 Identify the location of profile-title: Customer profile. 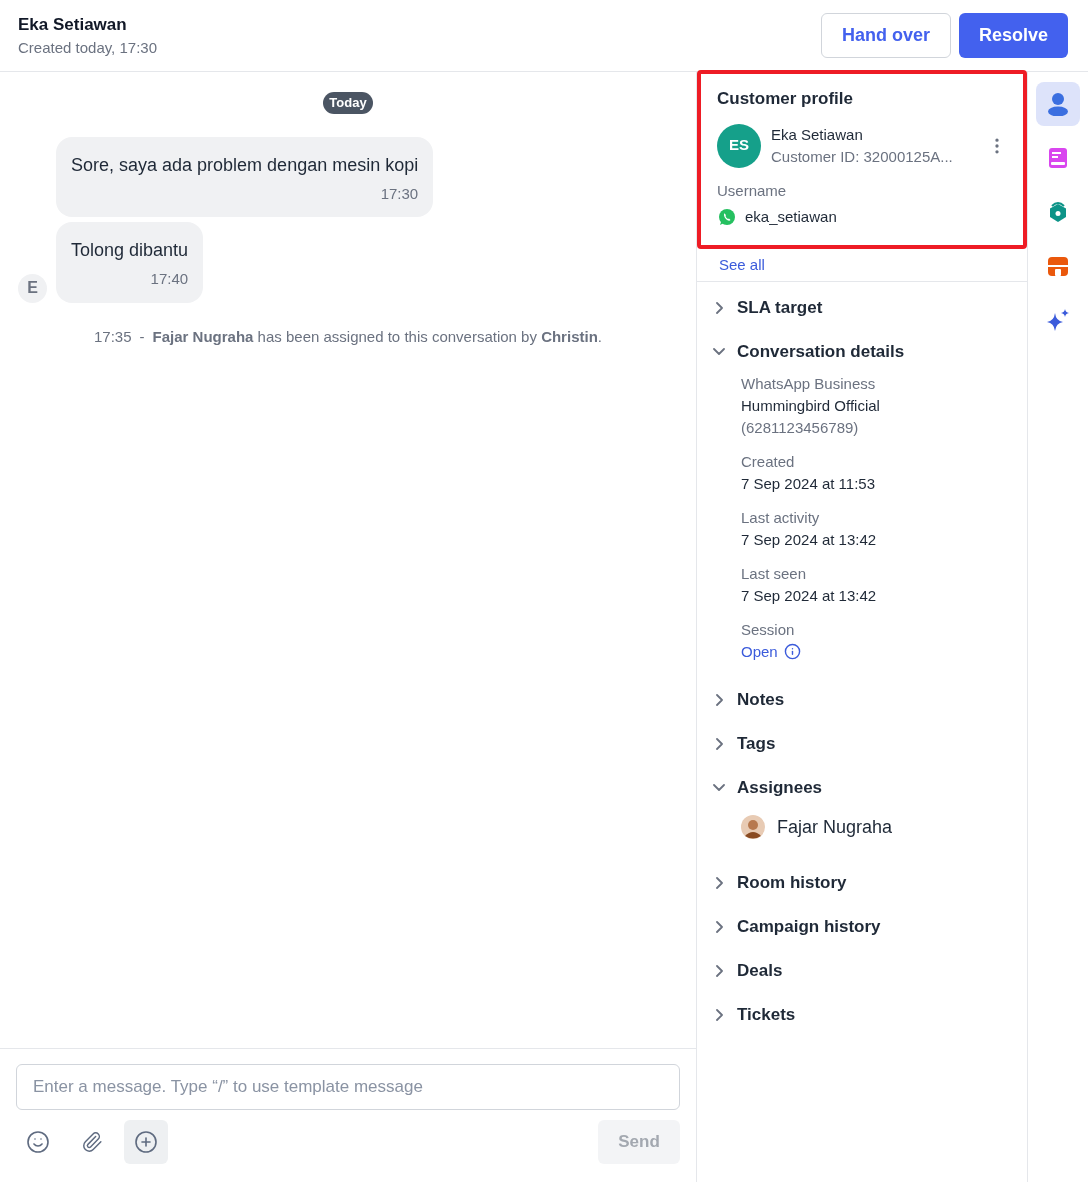
(786, 99).